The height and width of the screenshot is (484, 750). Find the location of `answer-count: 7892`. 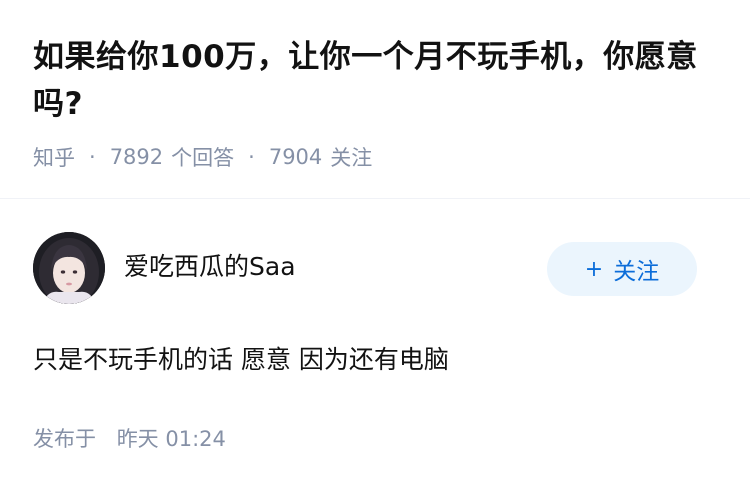

answer-count: 7892 is located at coordinates (136, 157).